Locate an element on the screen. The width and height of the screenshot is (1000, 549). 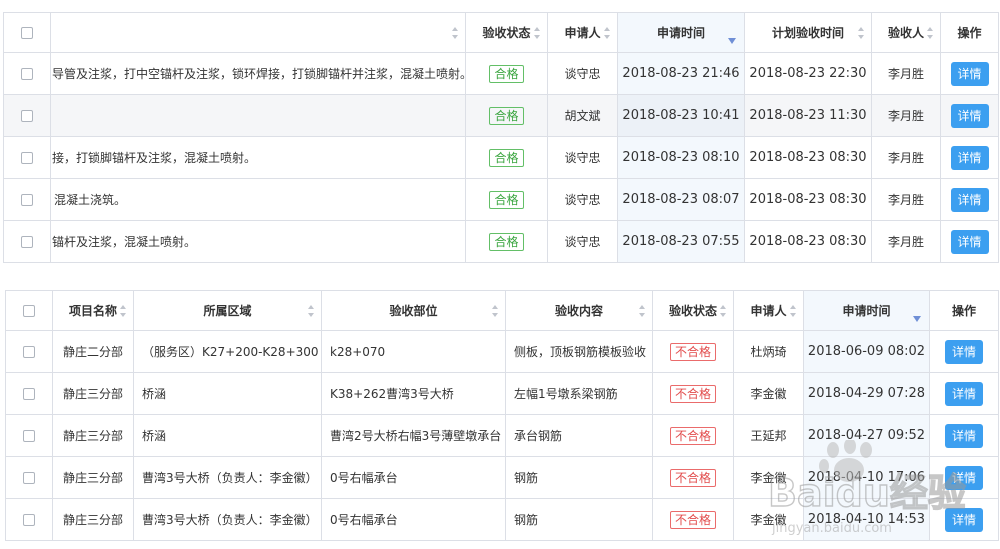
applicant-cell: 谈守忠 is located at coordinates (582, 157).